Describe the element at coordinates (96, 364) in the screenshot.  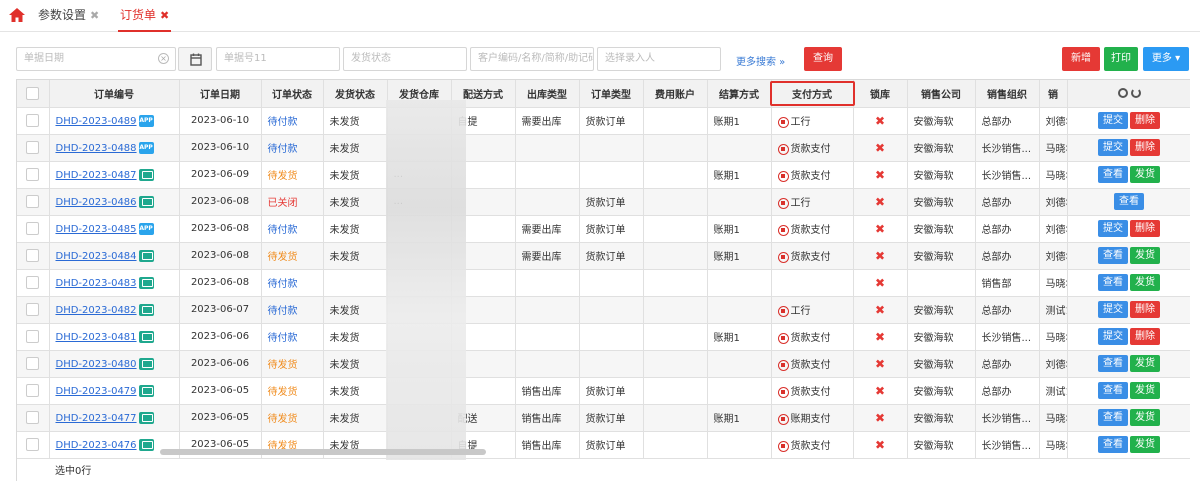
I see `order-id-link: DHD-2023-0480` at that location.